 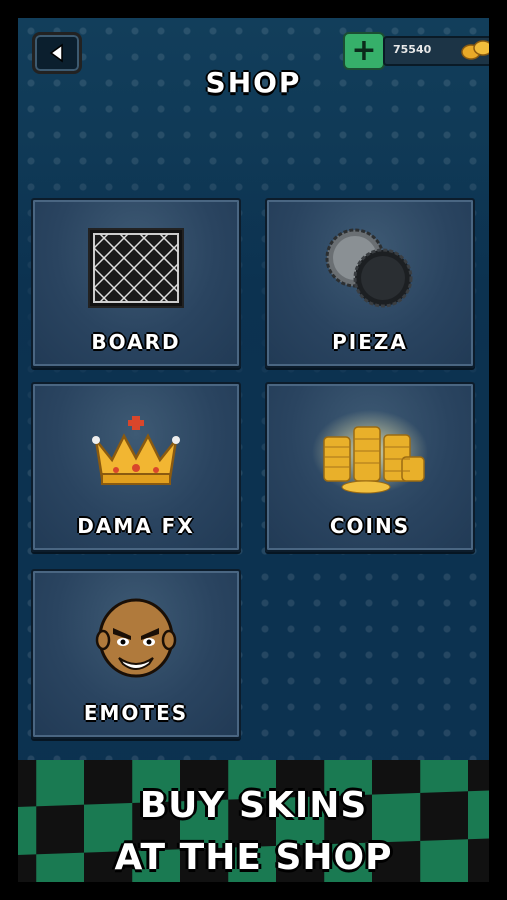 What do you see at coordinates (136, 637) in the screenshot?
I see `face-emote-icon` at bounding box center [136, 637].